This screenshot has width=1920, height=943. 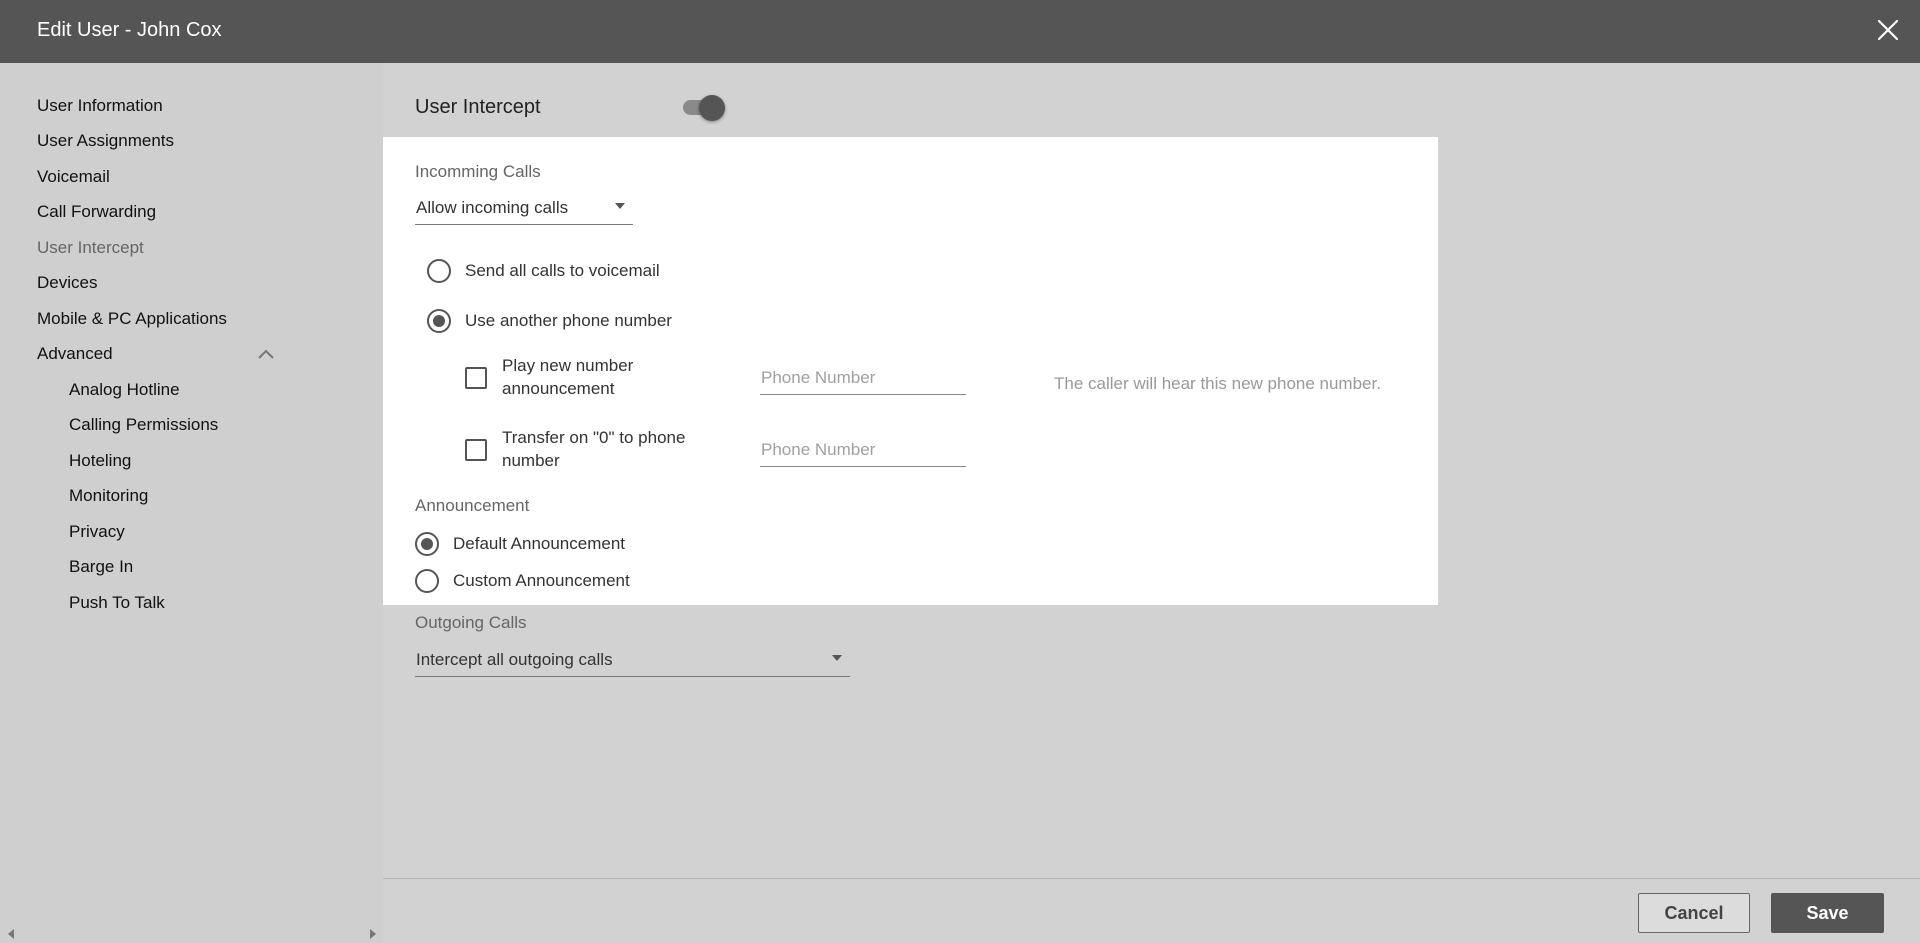 What do you see at coordinates (105, 141) in the screenshot?
I see `sidebar-item-user-assignments: User Assignments` at bounding box center [105, 141].